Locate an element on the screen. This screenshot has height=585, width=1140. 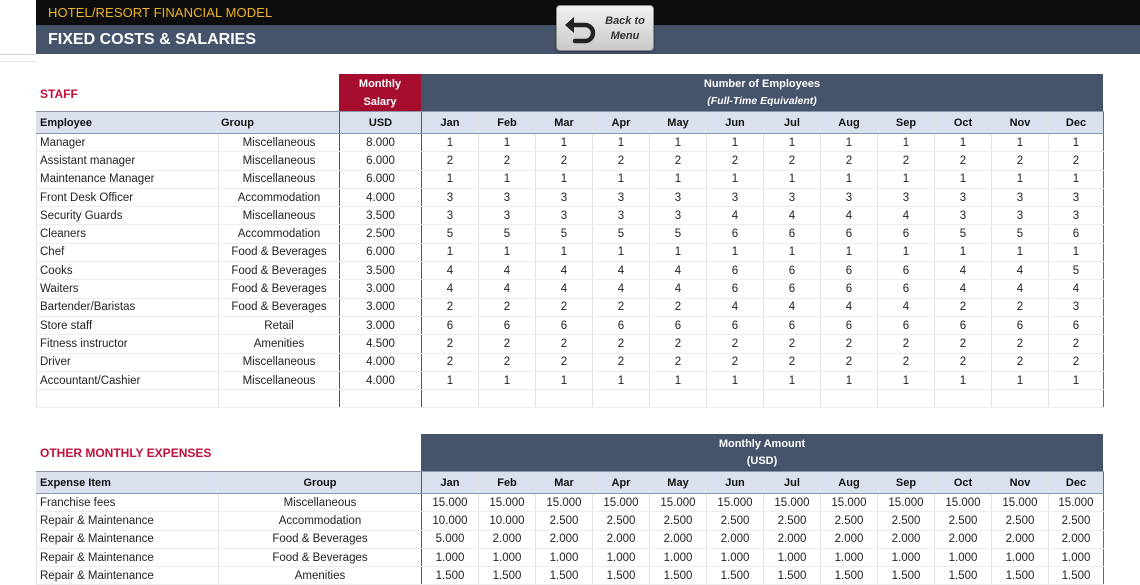
group-cell: Amenities is located at coordinates (279, 344).